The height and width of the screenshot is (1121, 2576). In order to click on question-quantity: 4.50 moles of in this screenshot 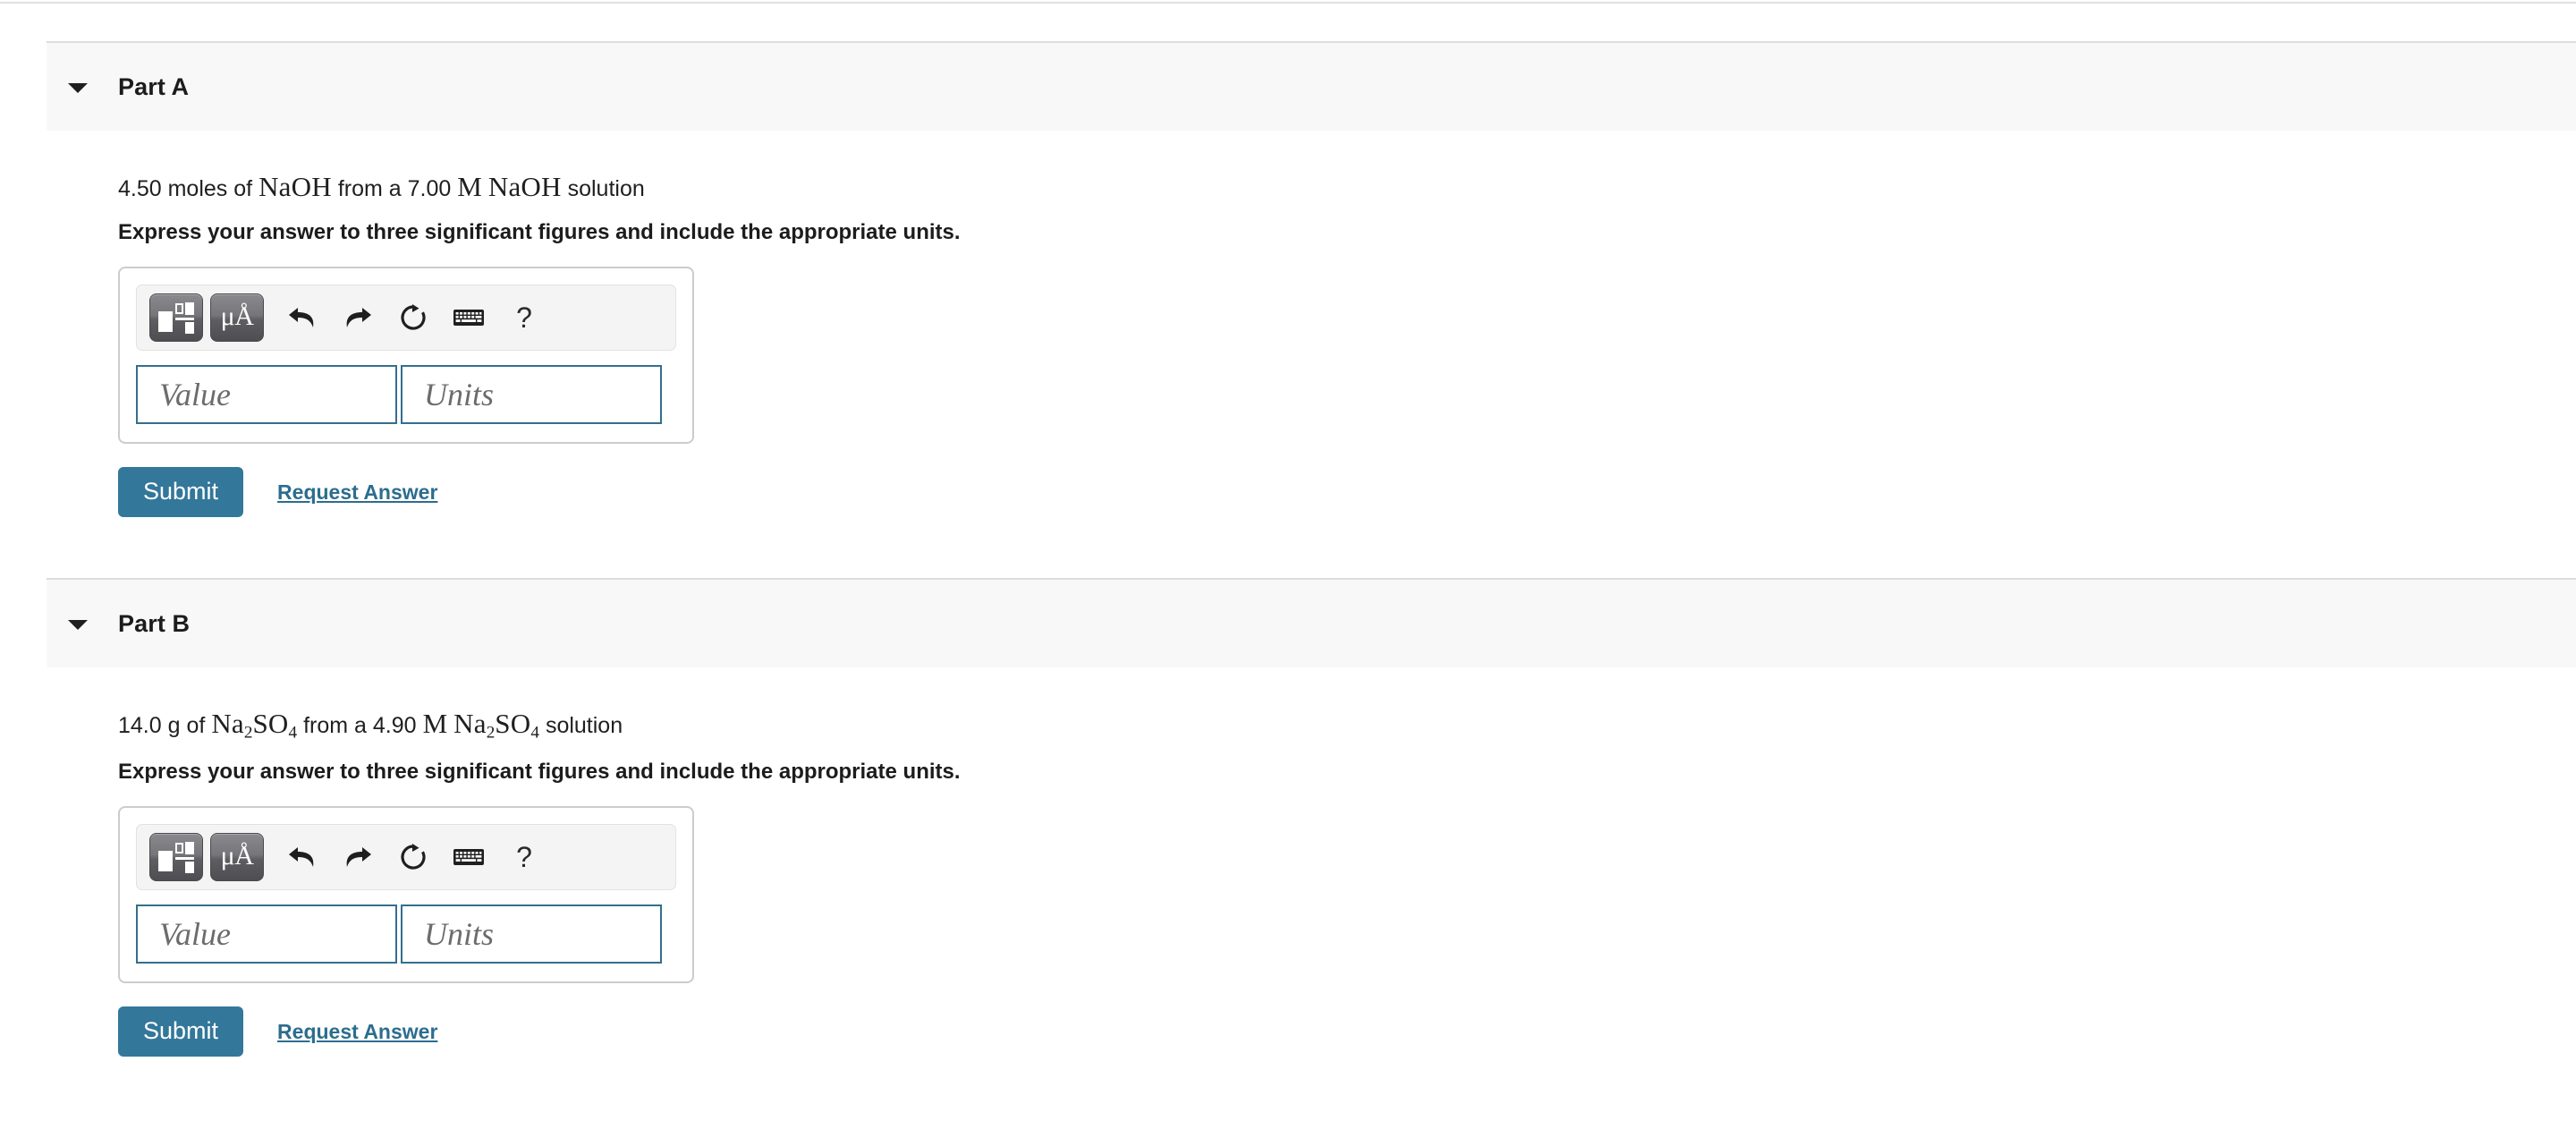, I will do `click(185, 188)`.